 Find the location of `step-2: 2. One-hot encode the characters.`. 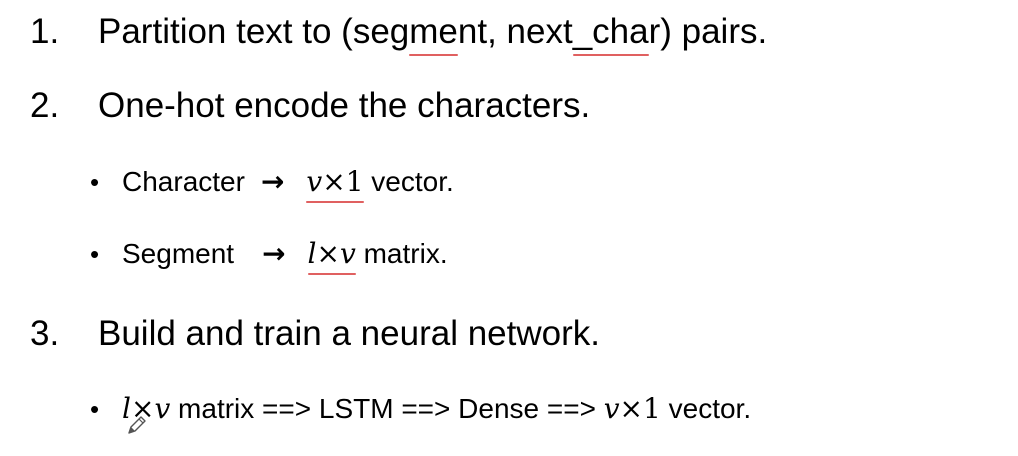

step-2: 2. One-hot encode the characters. is located at coordinates (310, 105).